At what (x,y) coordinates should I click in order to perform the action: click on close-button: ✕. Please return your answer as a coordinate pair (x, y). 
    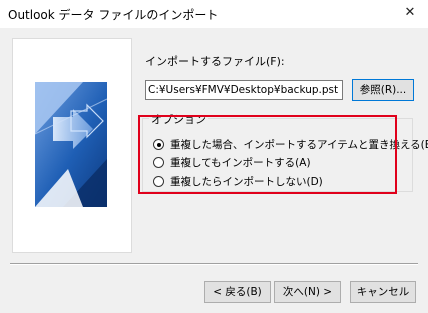
    Looking at the image, I should click on (410, 13).